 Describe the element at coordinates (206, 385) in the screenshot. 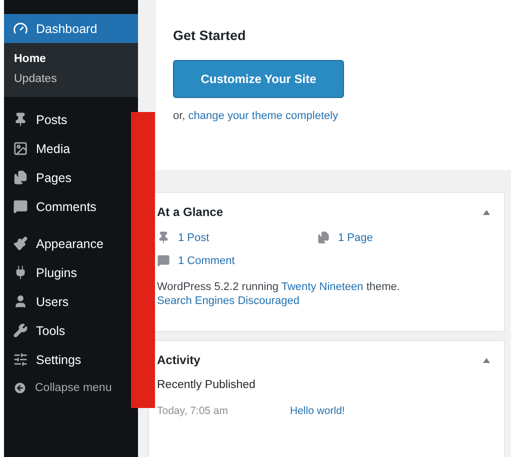

I see `section-heading: Recently Published` at that location.